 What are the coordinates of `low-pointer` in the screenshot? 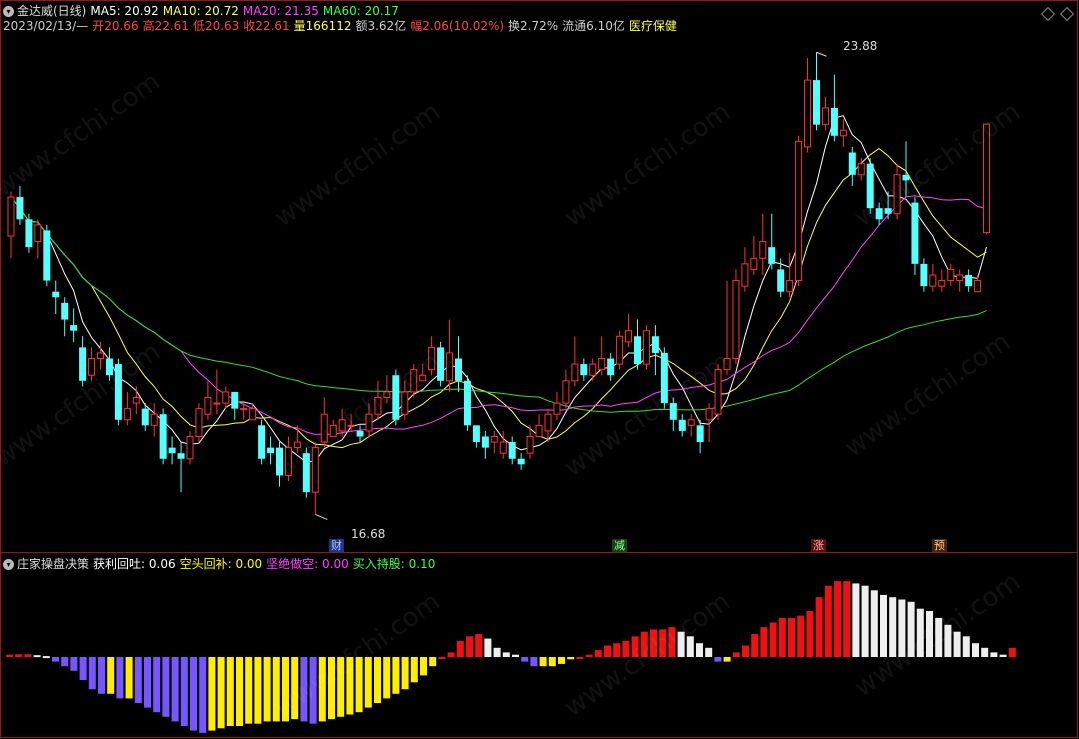 It's located at (321, 516).